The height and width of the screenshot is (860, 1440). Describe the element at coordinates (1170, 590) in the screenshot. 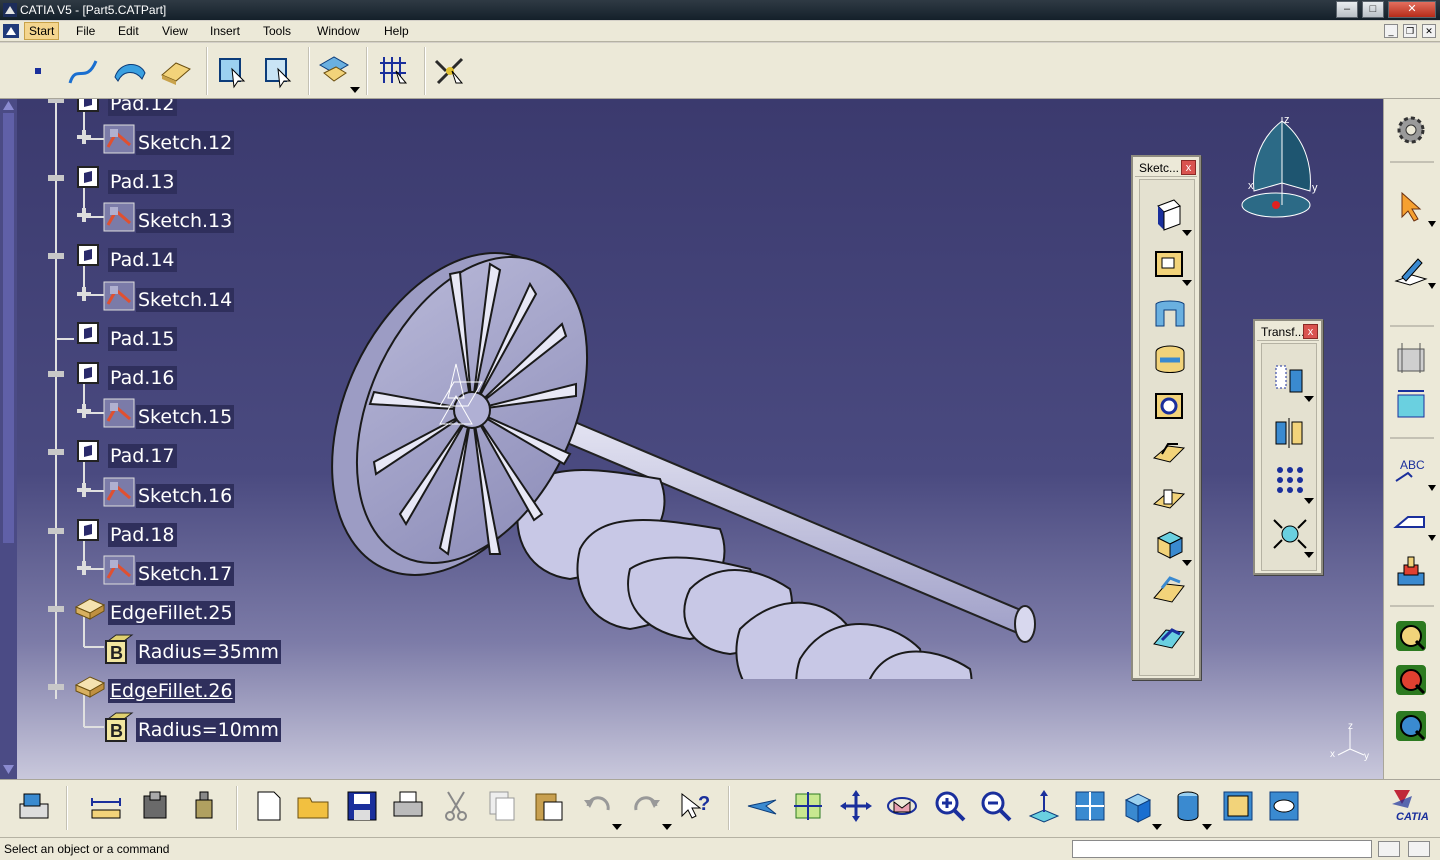

I see `multi-sections-solid-icon` at that location.